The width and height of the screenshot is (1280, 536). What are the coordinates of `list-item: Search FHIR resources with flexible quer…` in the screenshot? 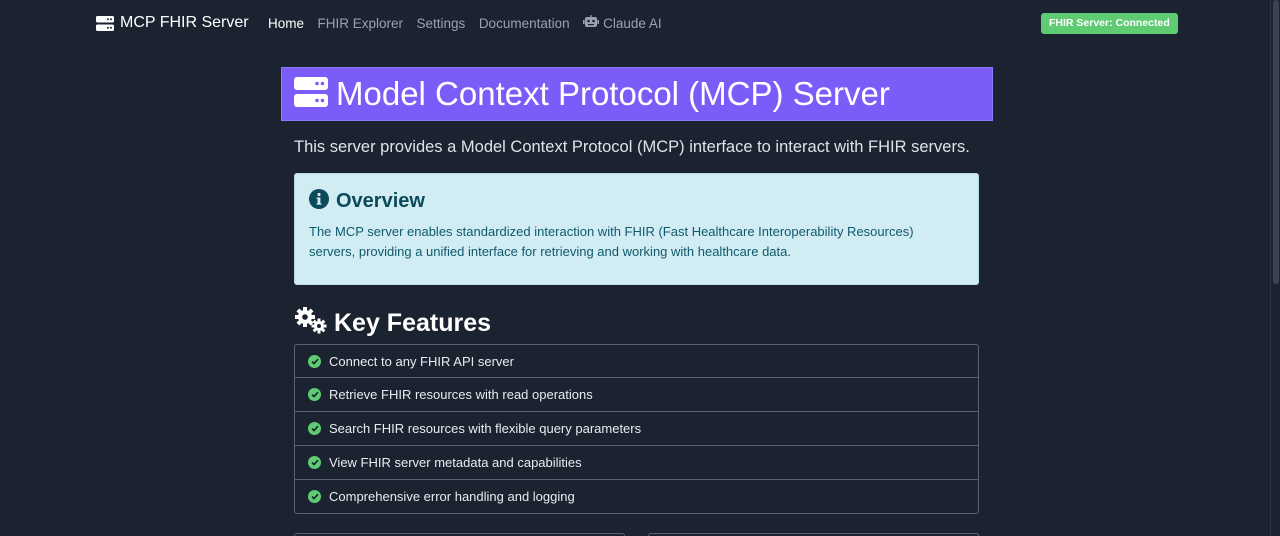 It's located at (636, 429).